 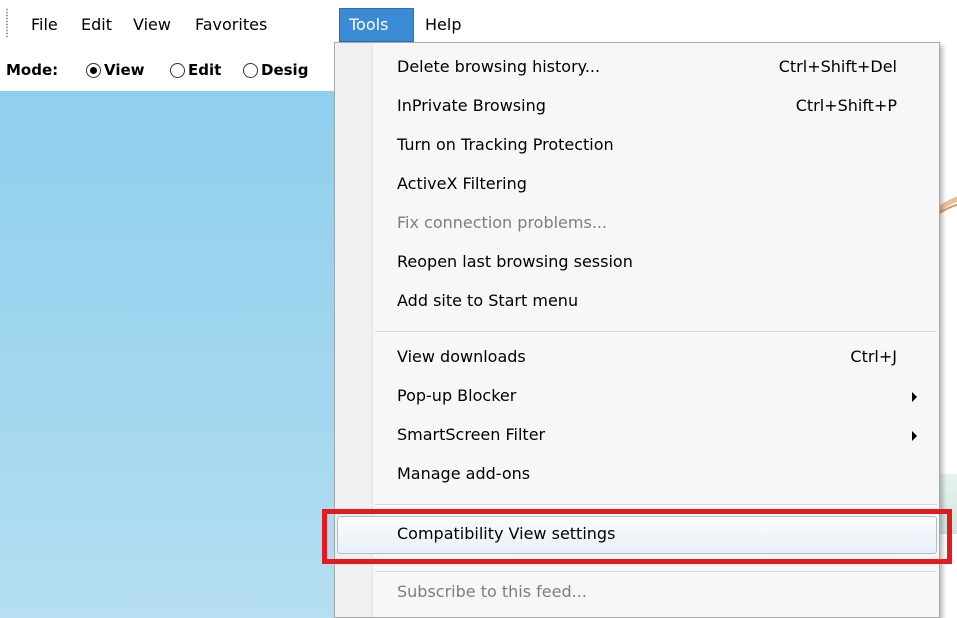 What do you see at coordinates (471, 434) in the screenshot?
I see `menu-item-label: SmartScreen Filter` at bounding box center [471, 434].